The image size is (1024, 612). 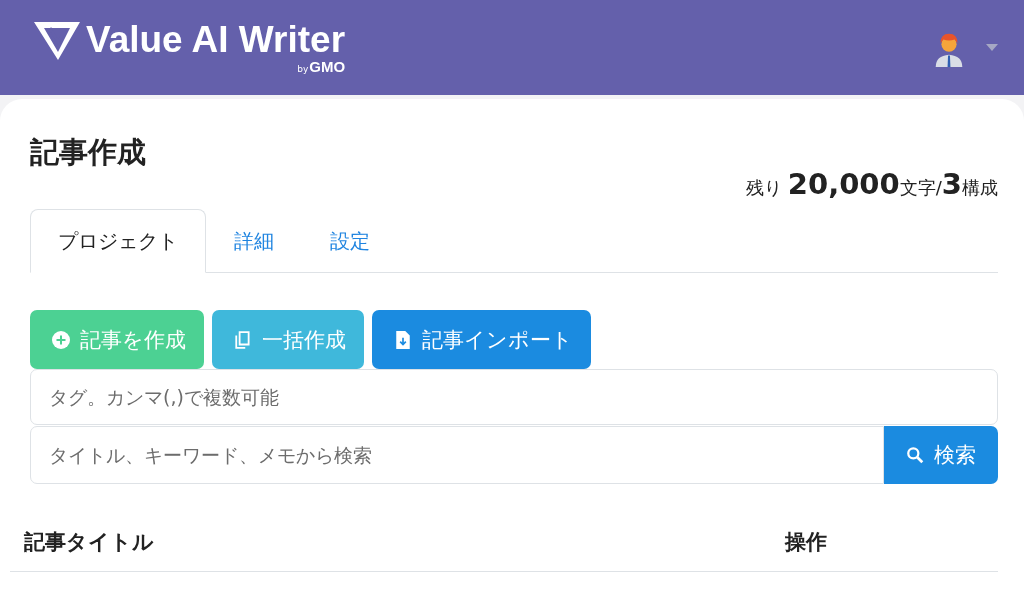 I want to click on remaining-quota: 残り 20,000文字/3構成, so click(x=872, y=184).